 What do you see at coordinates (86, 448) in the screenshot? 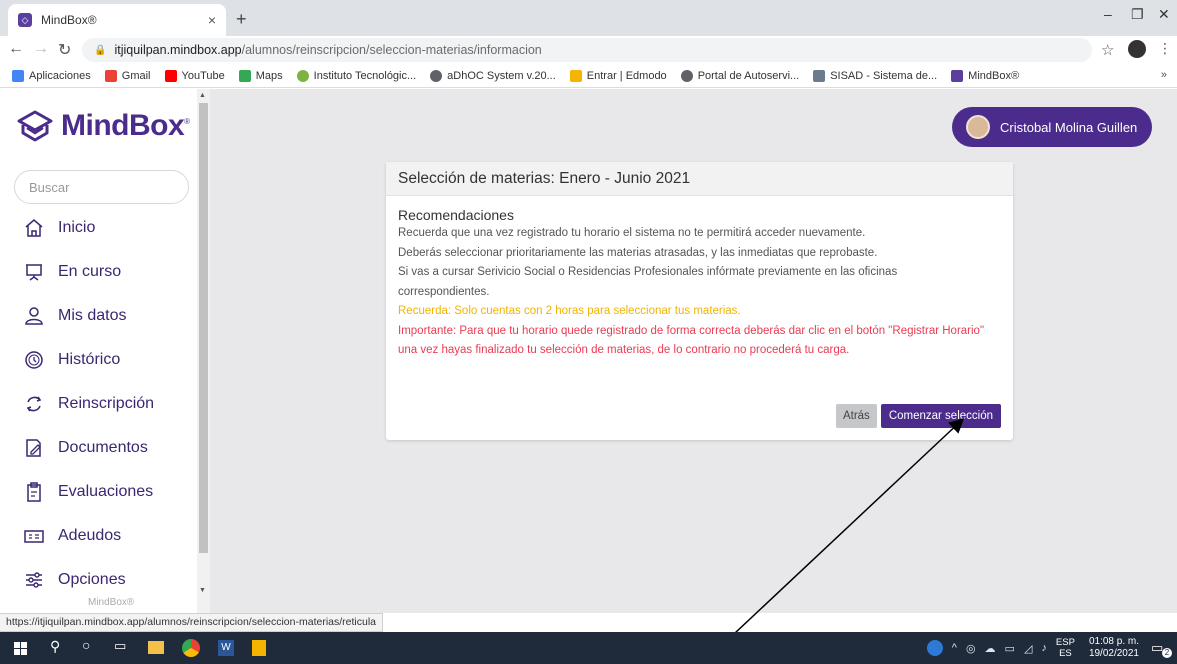
I see `sidebar-item-documentos: Documentos` at bounding box center [86, 448].